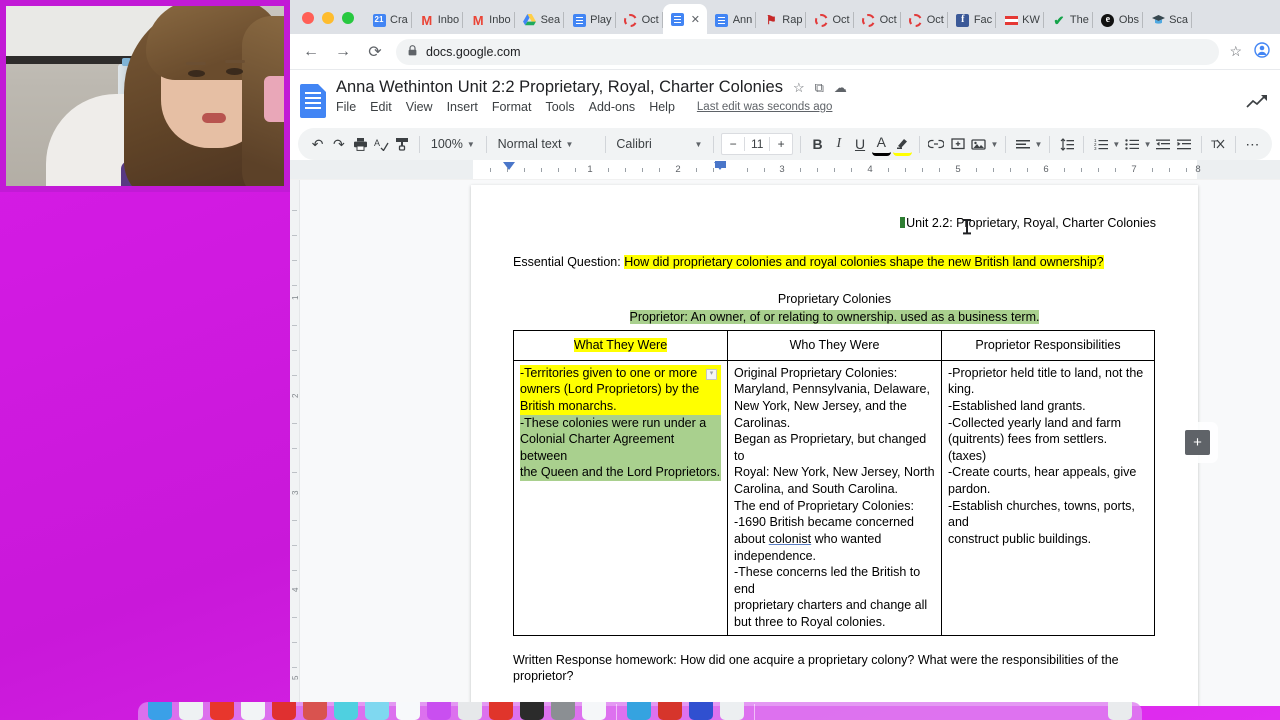  What do you see at coordinates (799, 88) in the screenshot?
I see `star-icon: ☆` at bounding box center [799, 88].